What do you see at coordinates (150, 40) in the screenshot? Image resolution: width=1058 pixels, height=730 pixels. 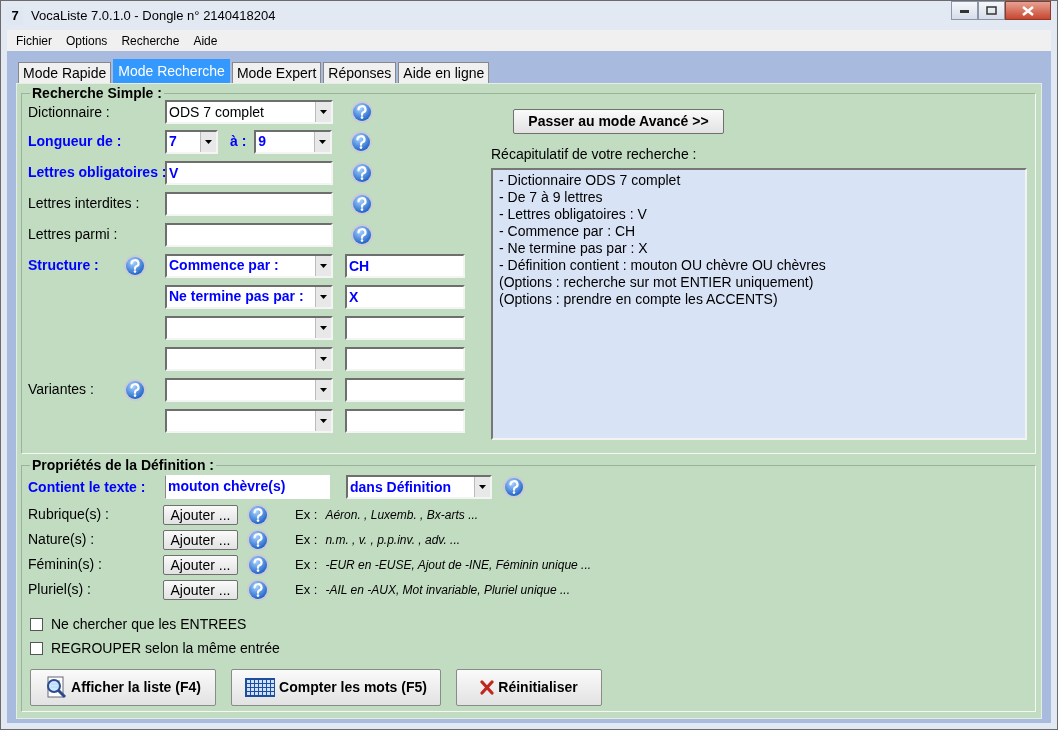 I see `menu-item: Recherche` at bounding box center [150, 40].